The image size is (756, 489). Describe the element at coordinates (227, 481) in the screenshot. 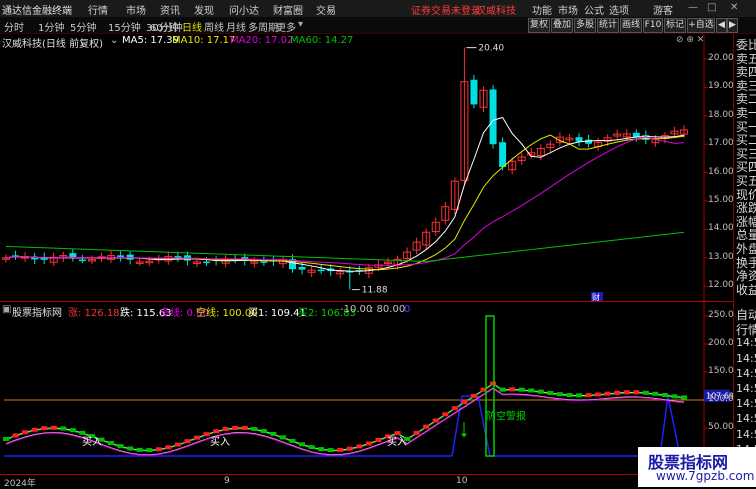

I see `x-label-month-9: 9` at that location.